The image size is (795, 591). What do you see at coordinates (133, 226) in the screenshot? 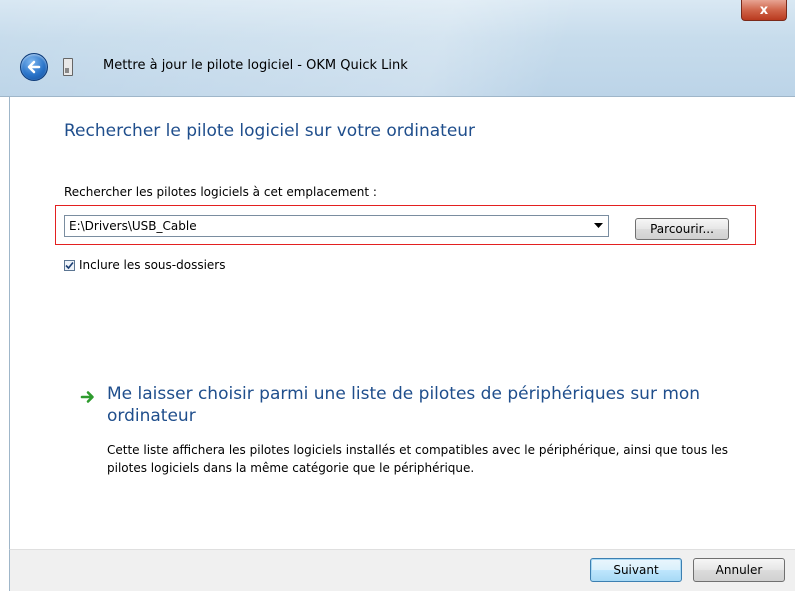
I see `path-value: E:\Drivers\USB_Cable` at bounding box center [133, 226].